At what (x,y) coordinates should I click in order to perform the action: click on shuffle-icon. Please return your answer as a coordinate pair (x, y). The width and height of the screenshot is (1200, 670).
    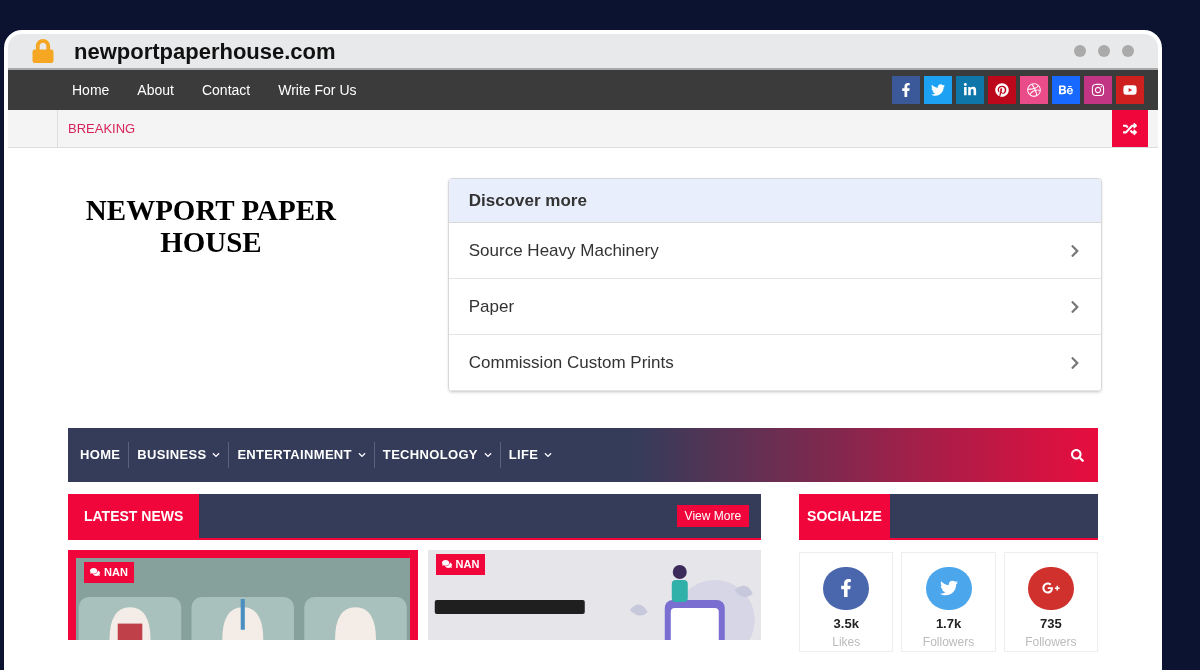
    Looking at the image, I should click on (1130, 128).